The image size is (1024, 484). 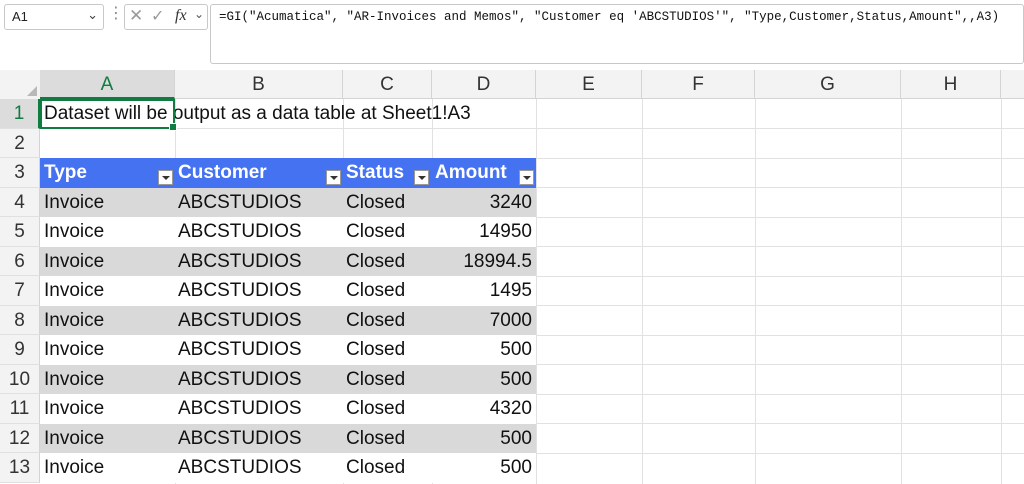 What do you see at coordinates (20, 173) in the screenshot?
I see `row-header-3: 3` at bounding box center [20, 173].